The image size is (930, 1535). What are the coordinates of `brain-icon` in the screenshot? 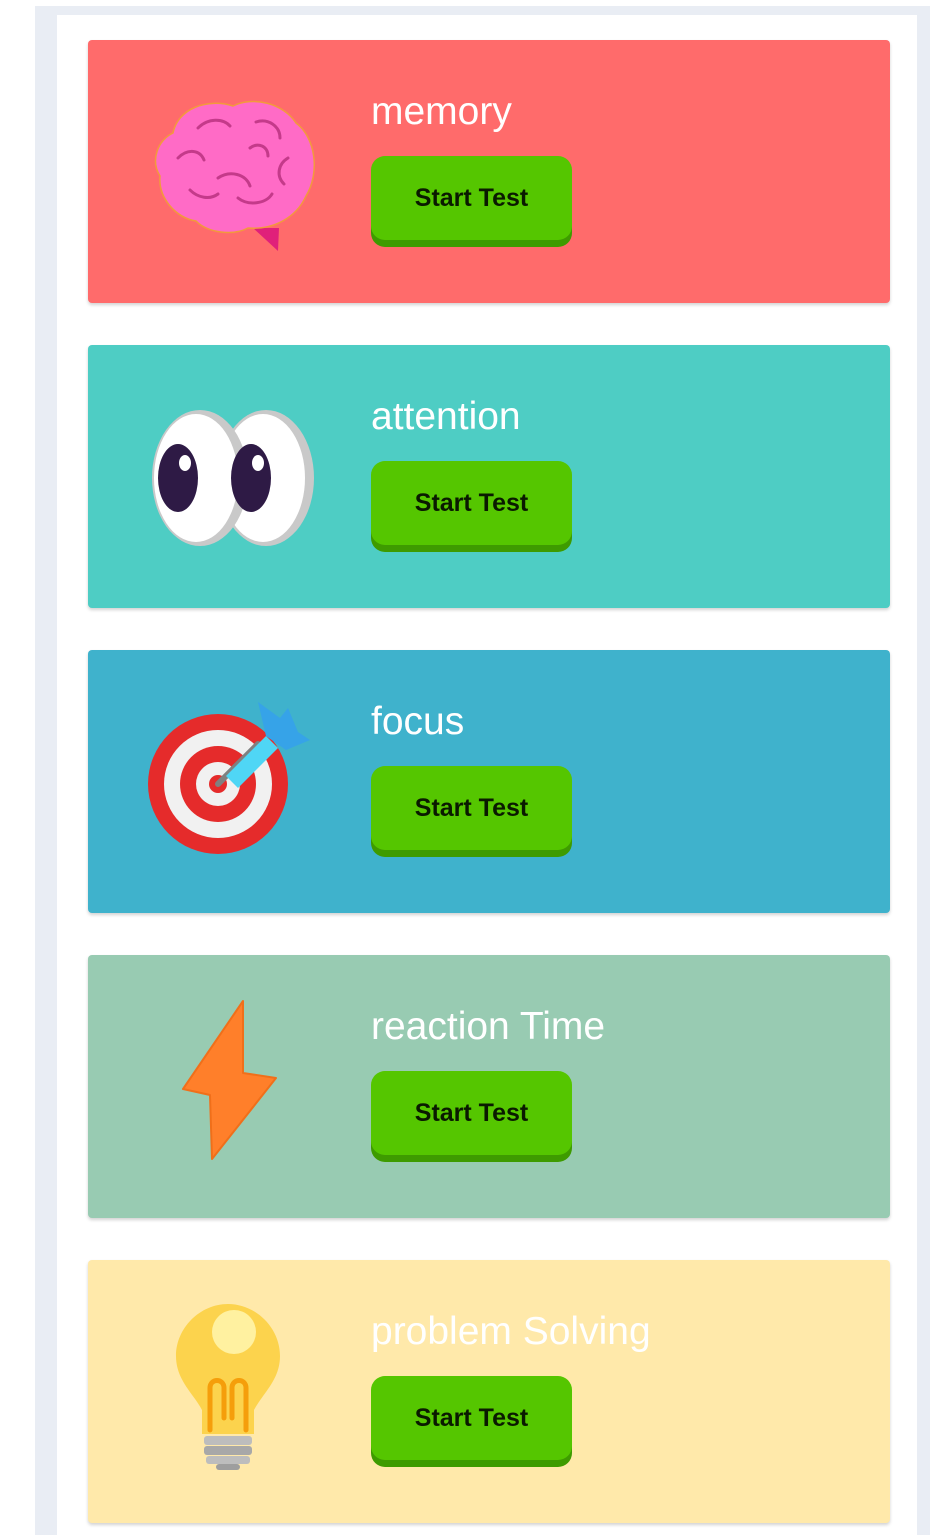 It's located at (230, 170).